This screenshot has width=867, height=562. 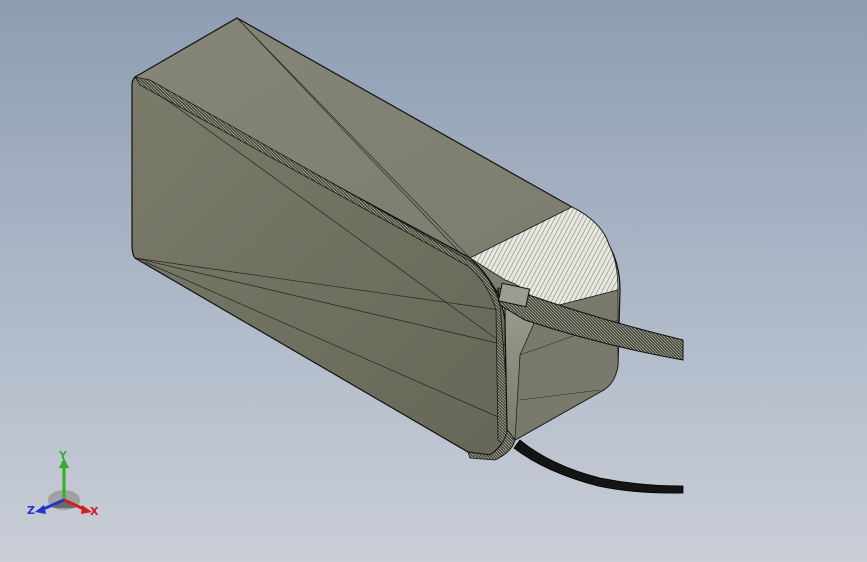 What do you see at coordinates (598, 466) in the screenshot?
I see `round-wire` at bounding box center [598, 466].